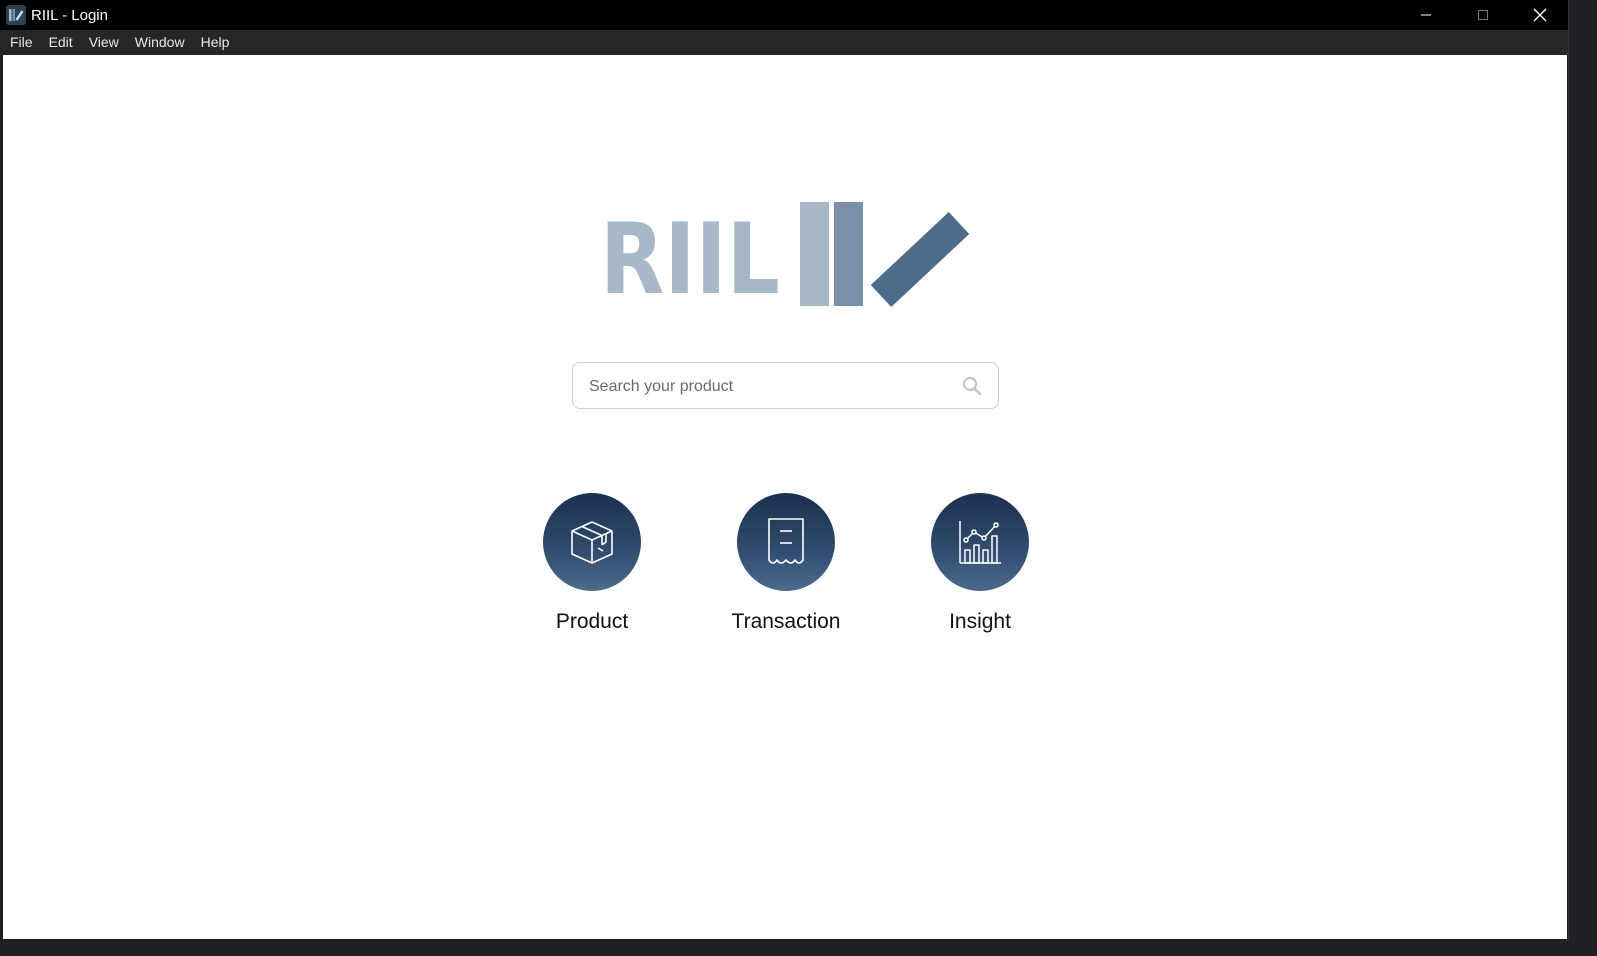 The height and width of the screenshot is (956, 1597). Describe the element at coordinates (814, 254) in the screenshot. I see `logo-bar-light` at that location.